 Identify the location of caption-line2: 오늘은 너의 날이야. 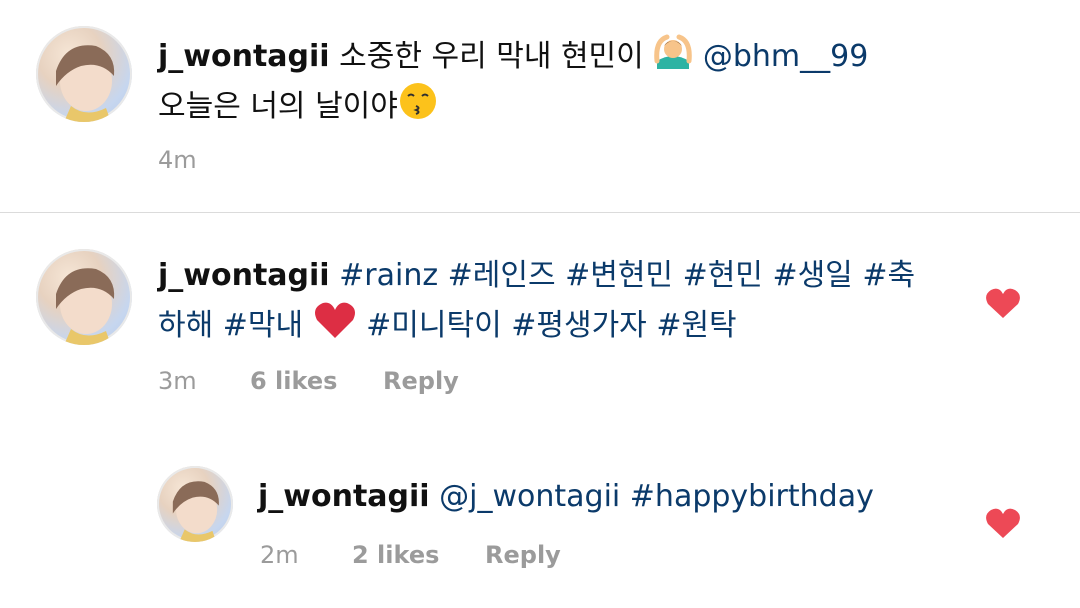
(298, 107).